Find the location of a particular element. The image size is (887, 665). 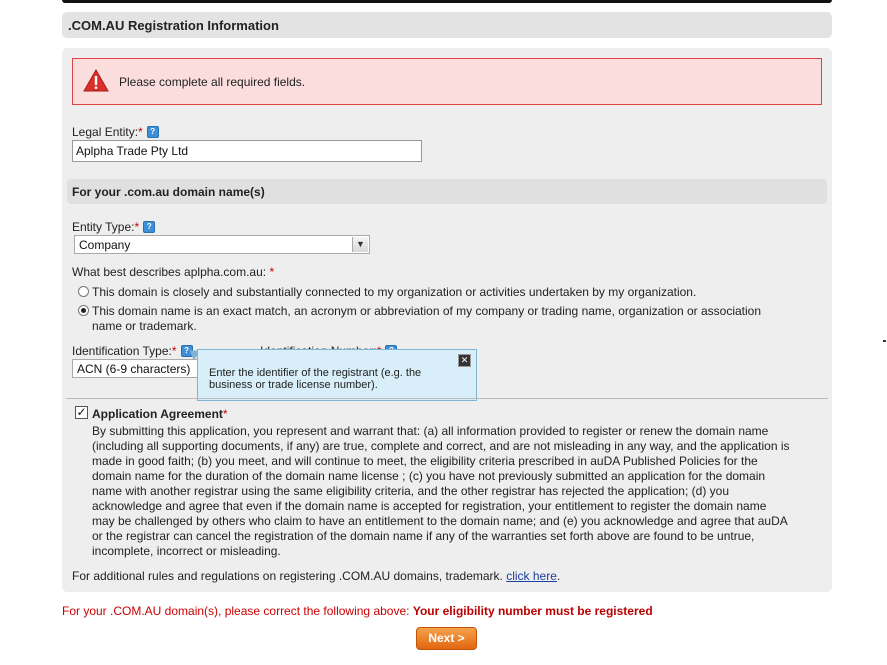

chevron-down-icon: ▼ is located at coordinates (360, 244).